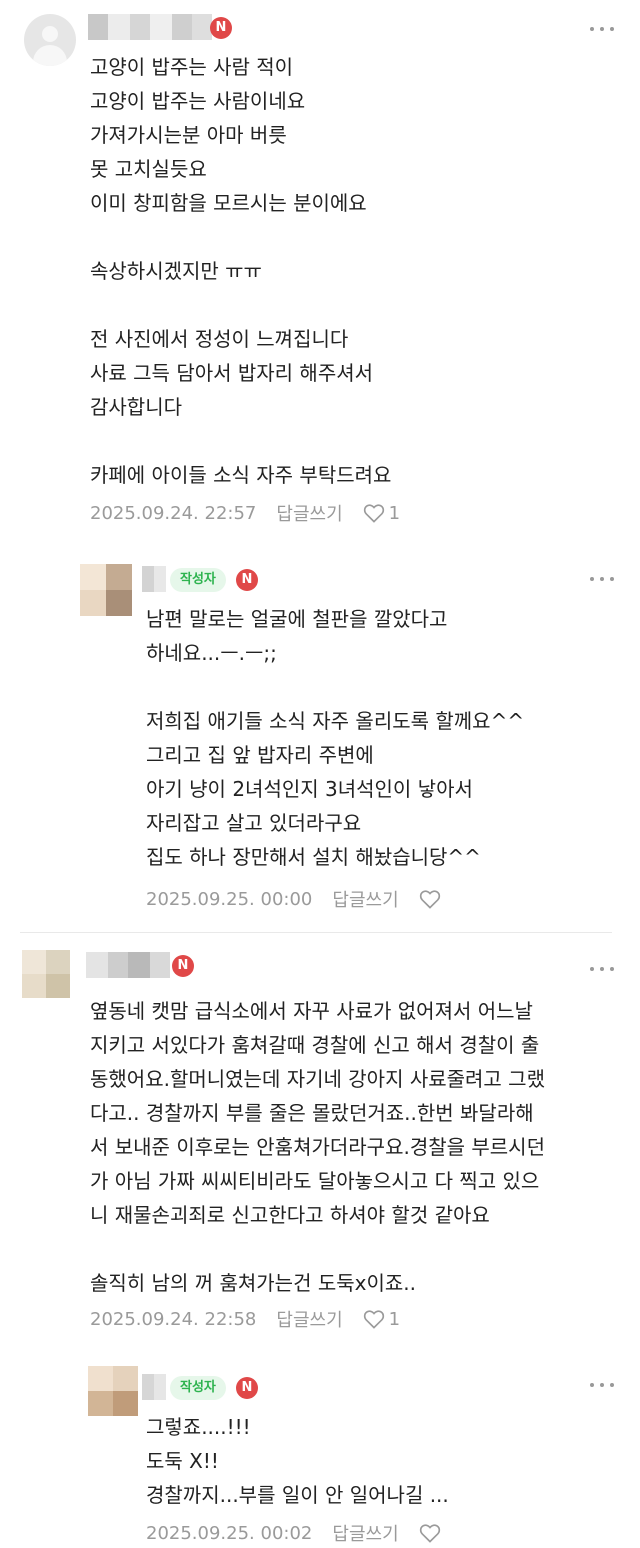  I want to click on comment-meta: 2025.09.25. 00:02 답글쓰기, so click(295, 1533).